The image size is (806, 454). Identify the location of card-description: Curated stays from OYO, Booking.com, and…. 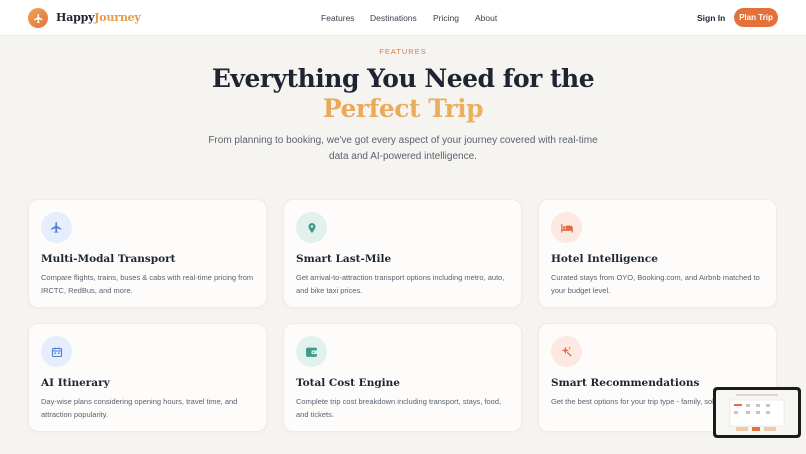
(655, 284).